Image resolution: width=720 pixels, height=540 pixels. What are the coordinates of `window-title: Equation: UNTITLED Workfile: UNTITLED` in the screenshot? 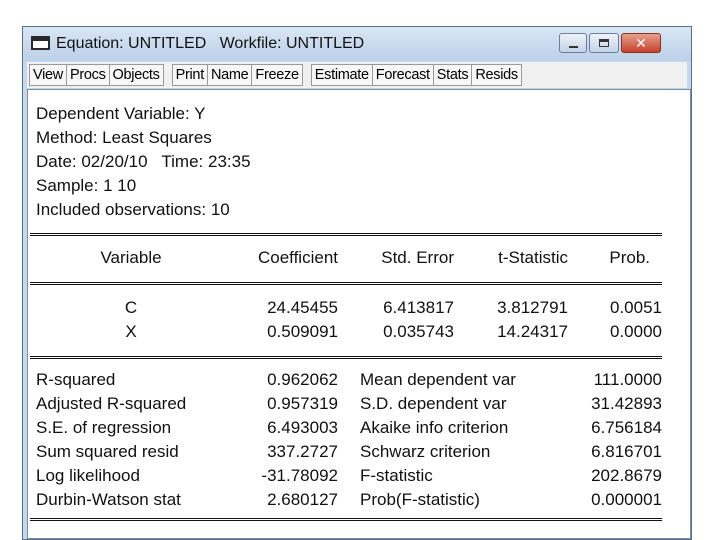 It's located at (210, 43).